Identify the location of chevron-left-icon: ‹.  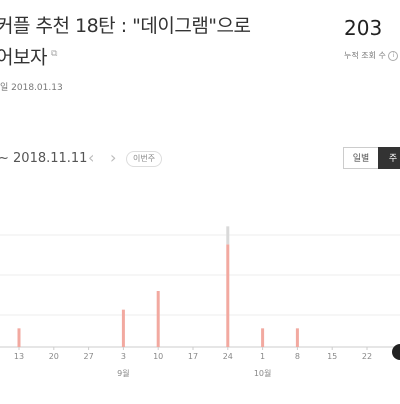
(91, 157).